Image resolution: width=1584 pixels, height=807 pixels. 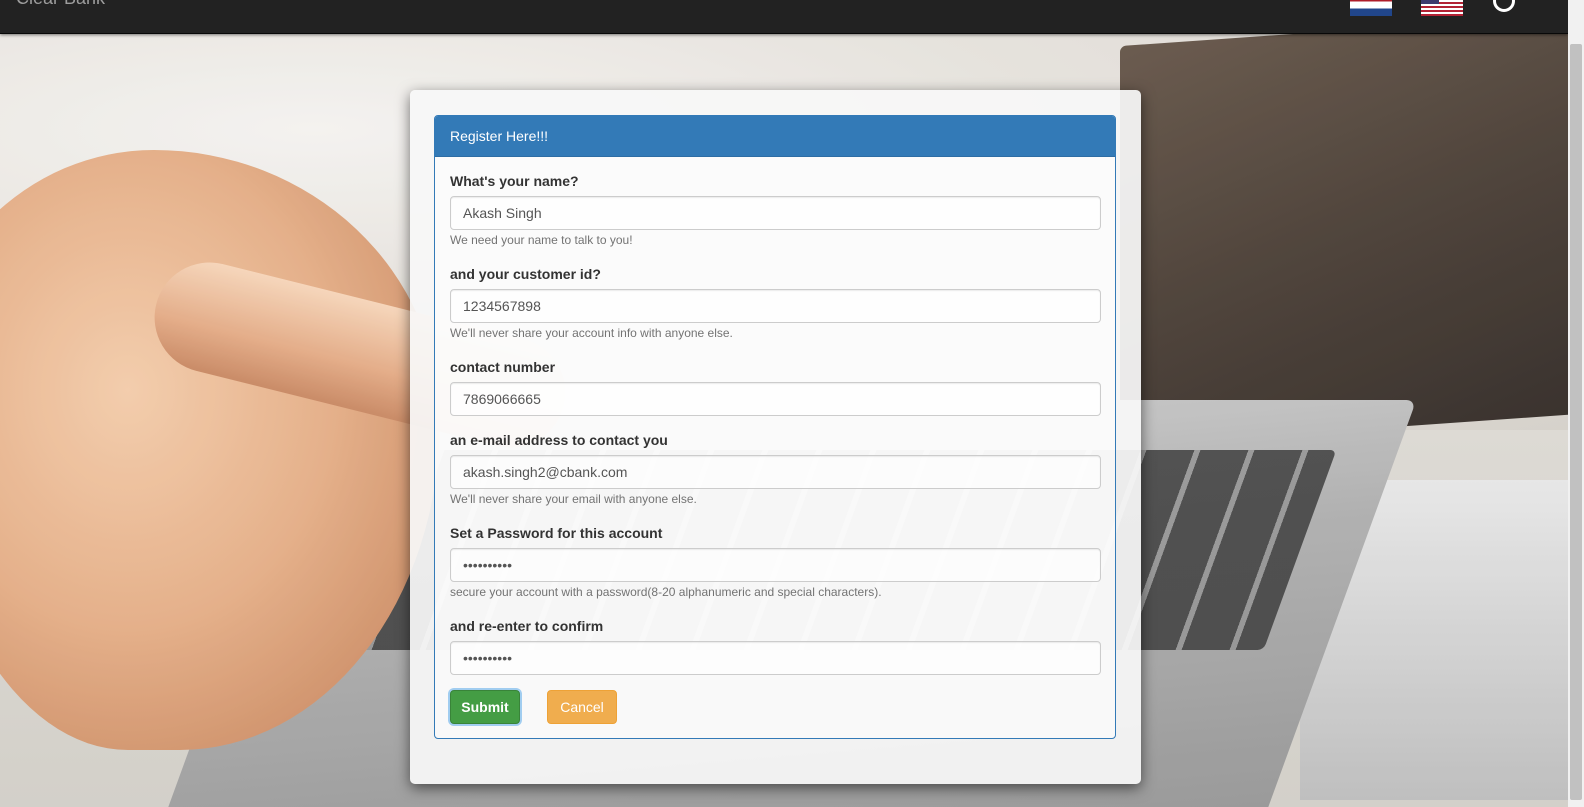 What do you see at coordinates (527, 626) in the screenshot?
I see `confirm-label: and re-enter to confirm` at bounding box center [527, 626].